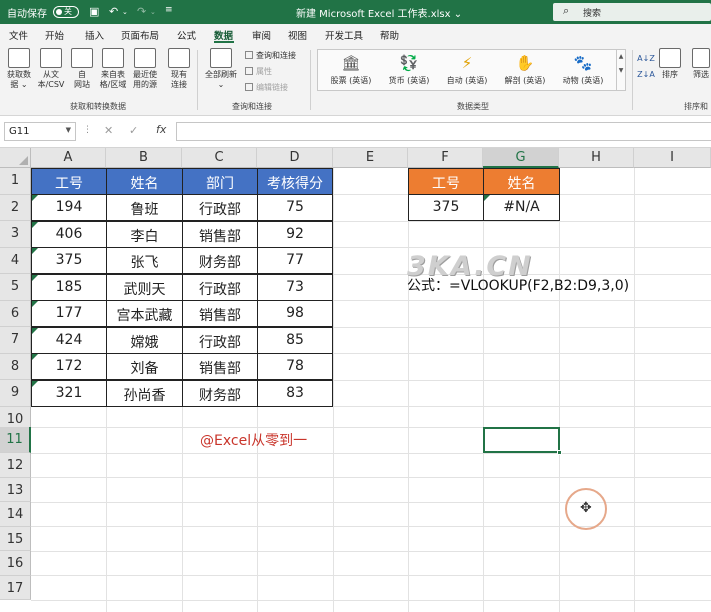 The width and height of the screenshot is (711, 612). What do you see at coordinates (297, 35) in the screenshot?
I see `tab-view: 视图` at bounding box center [297, 35].